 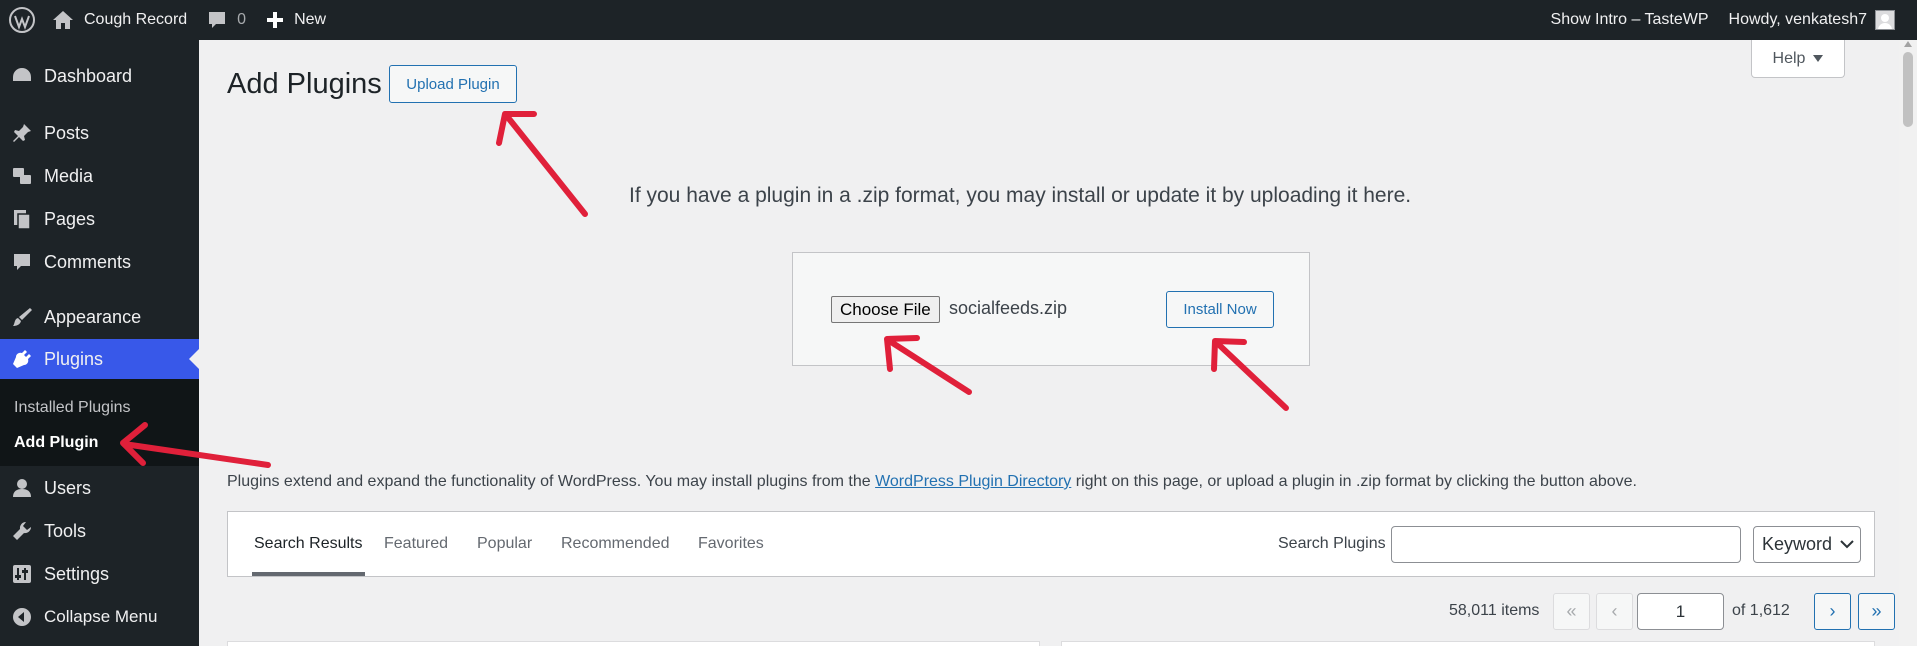 I want to click on current-page-input: 1, so click(x=1680, y=611).